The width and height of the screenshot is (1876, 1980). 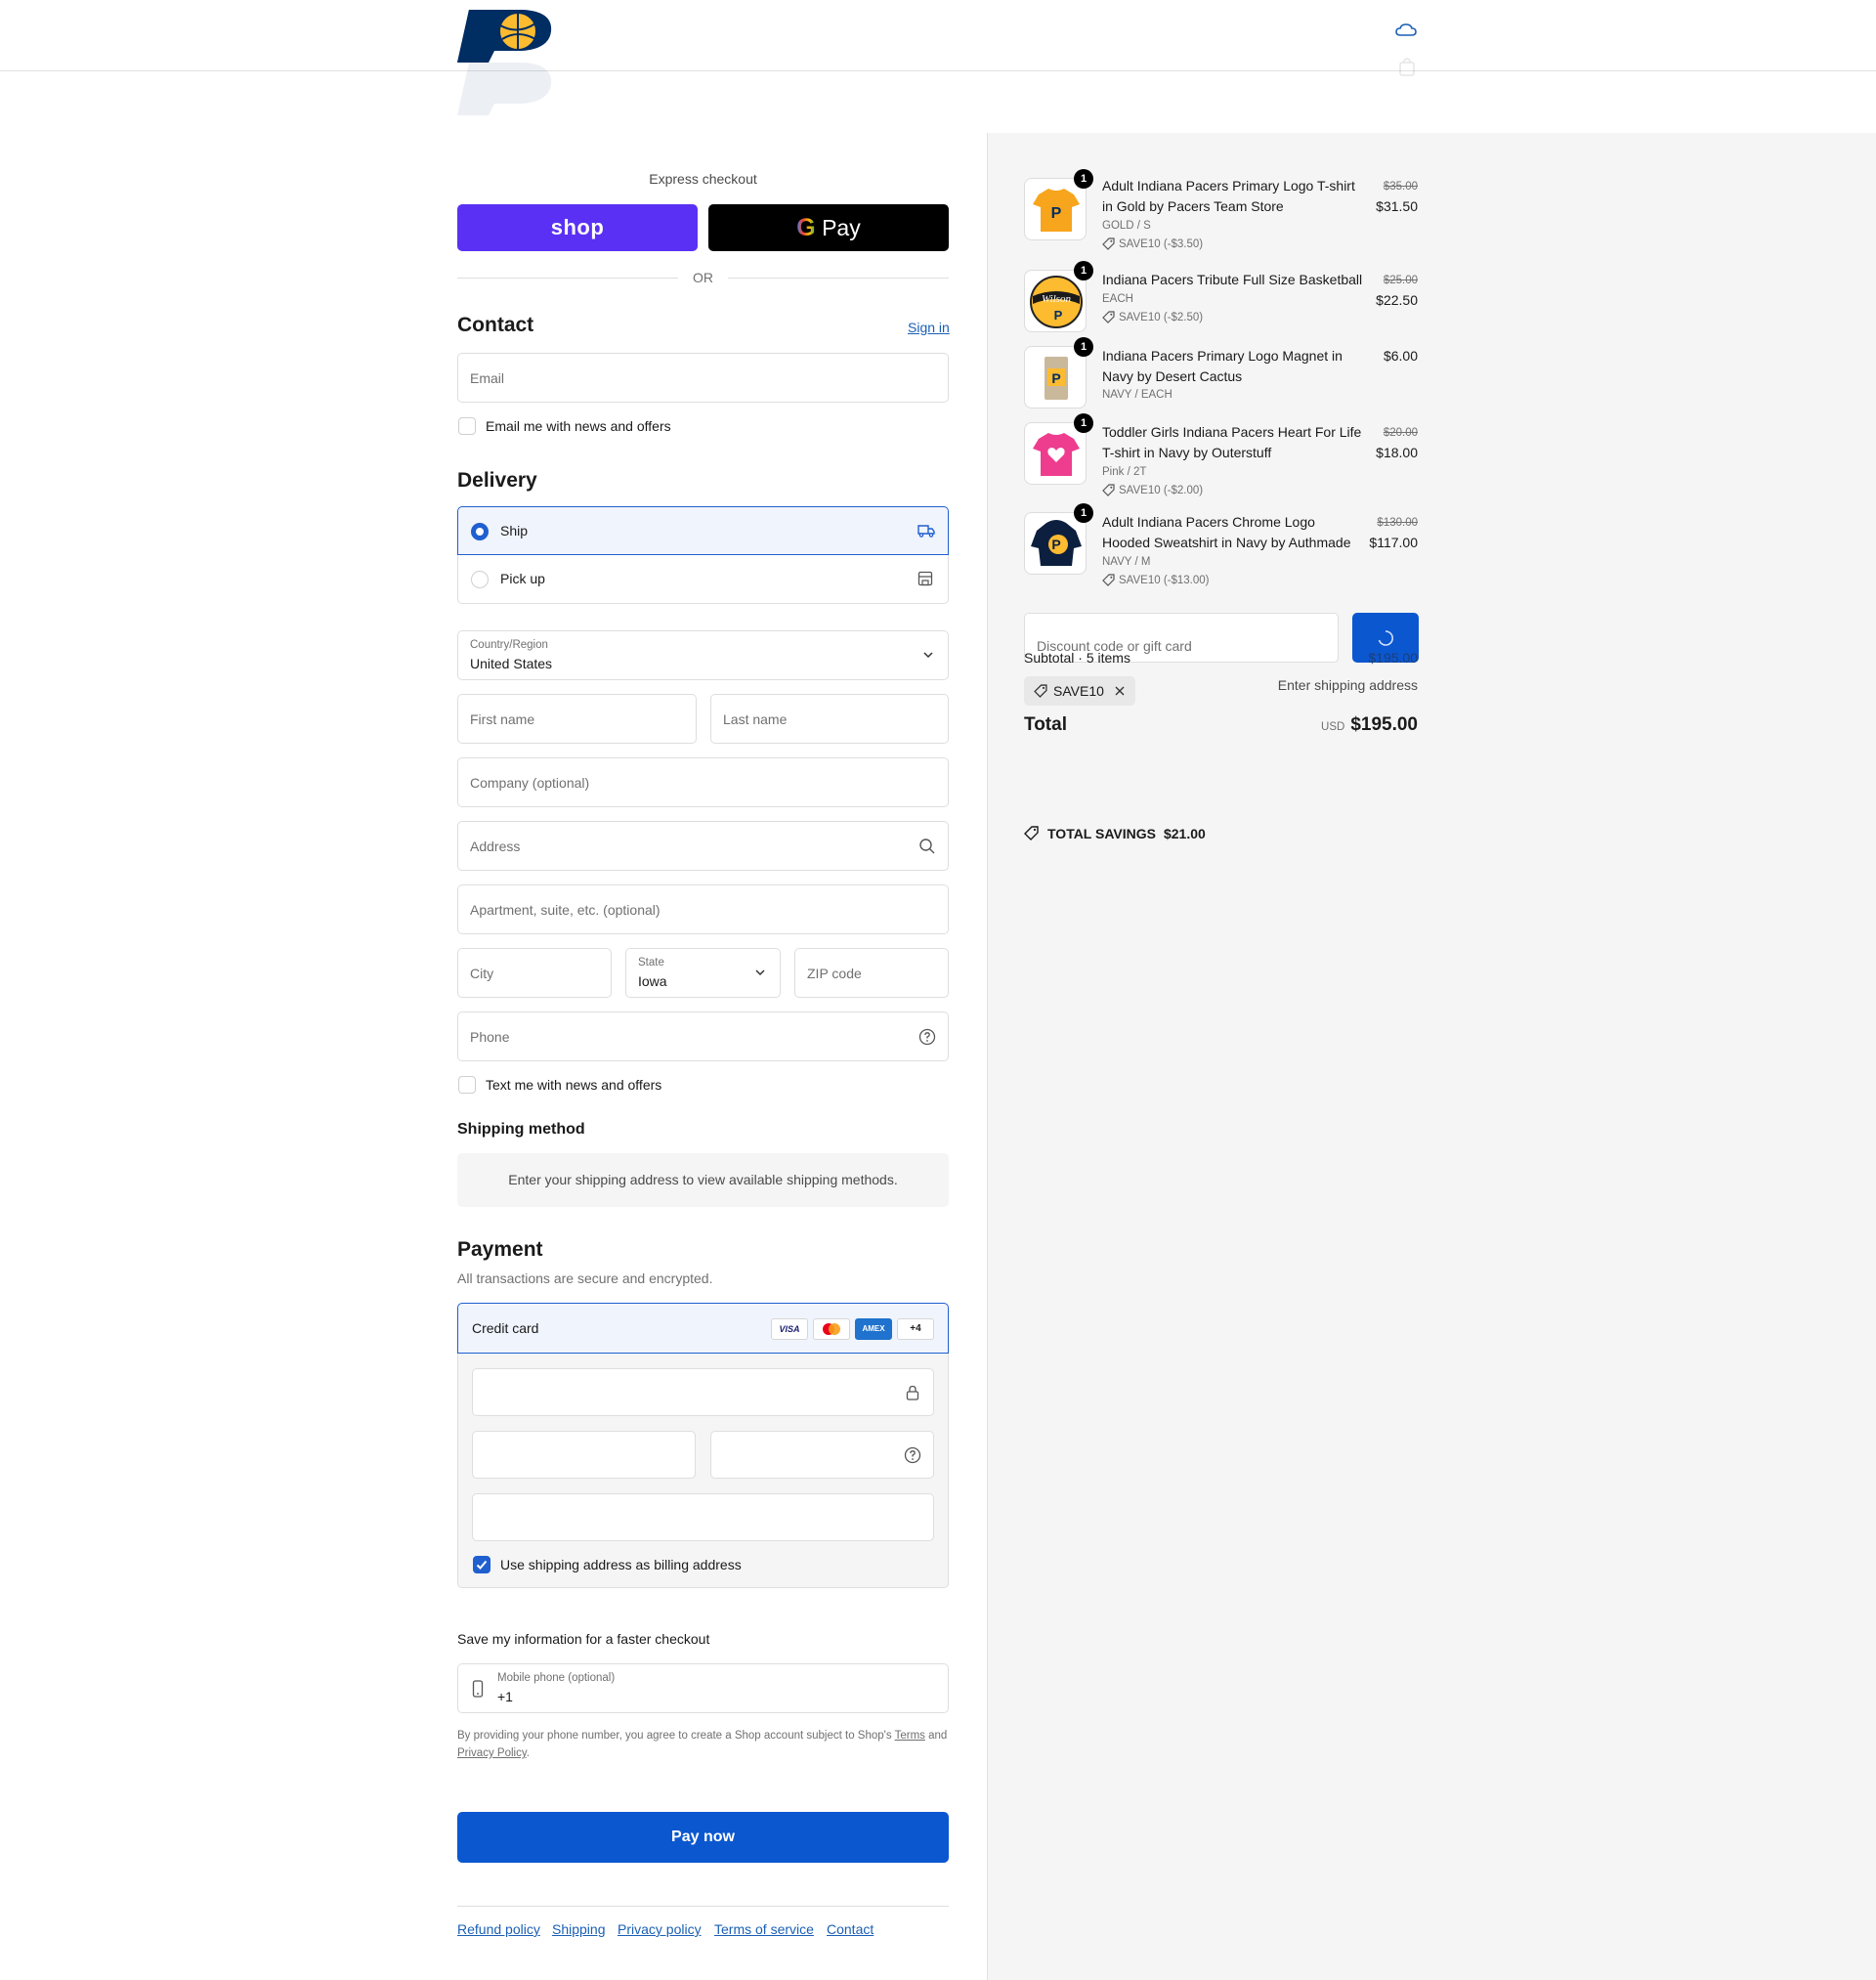 I want to click on legal-and: and, so click(x=938, y=1736).